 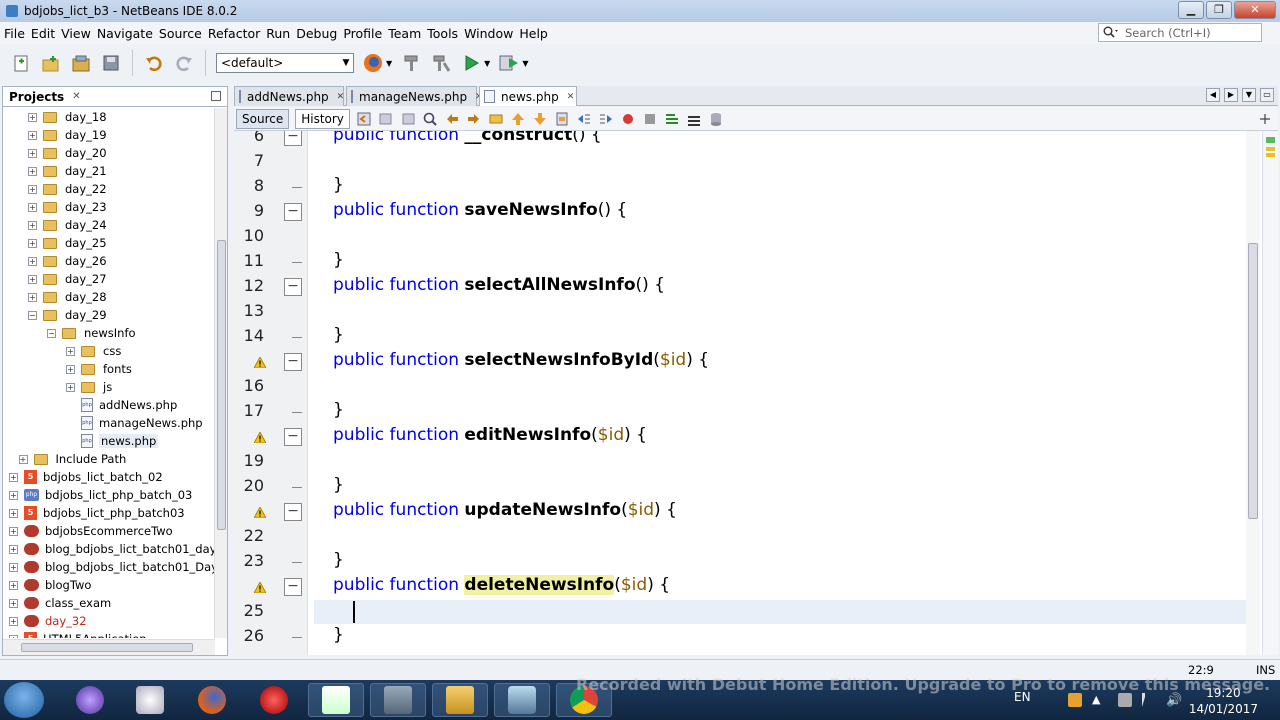 What do you see at coordinates (150, 700) in the screenshot?
I see `snipping-tool-icon` at bounding box center [150, 700].